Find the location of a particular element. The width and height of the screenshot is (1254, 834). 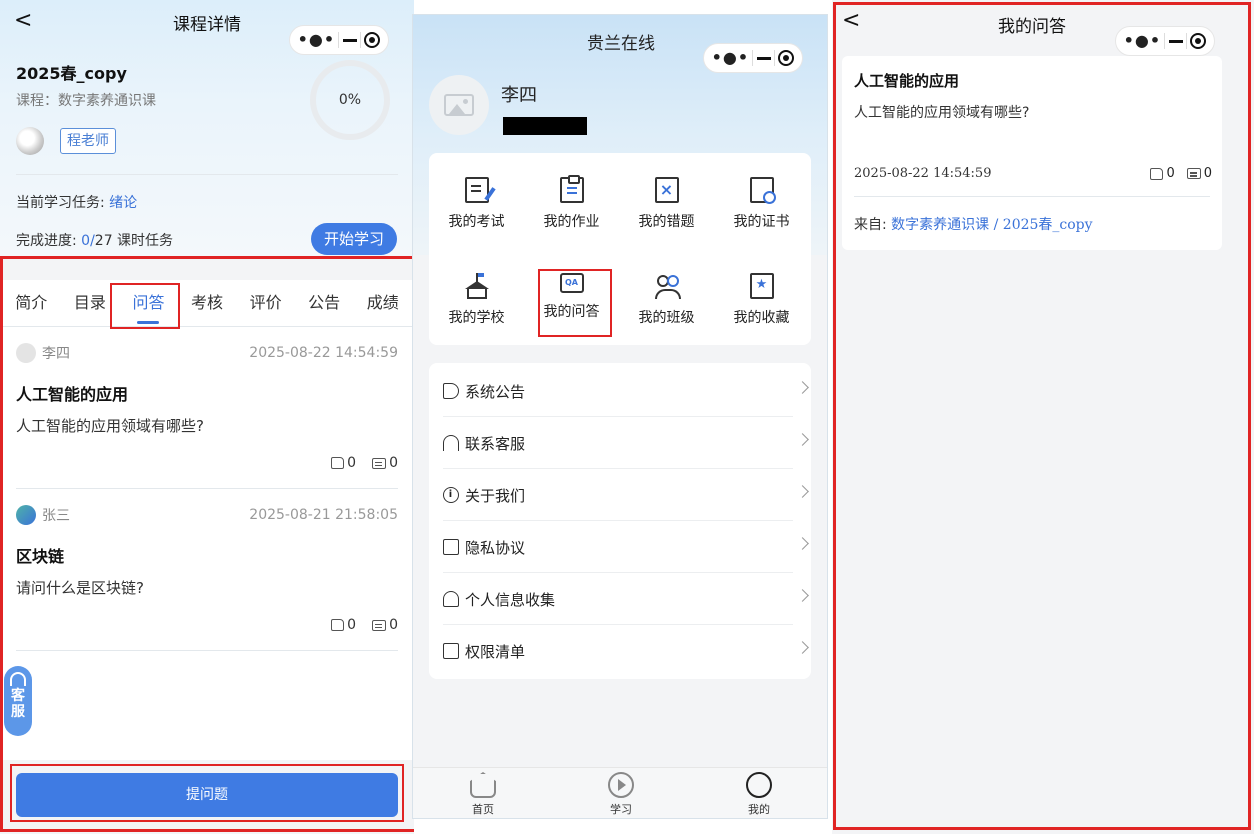

grid-item-label: 我的作业 is located at coordinates (571, 222).